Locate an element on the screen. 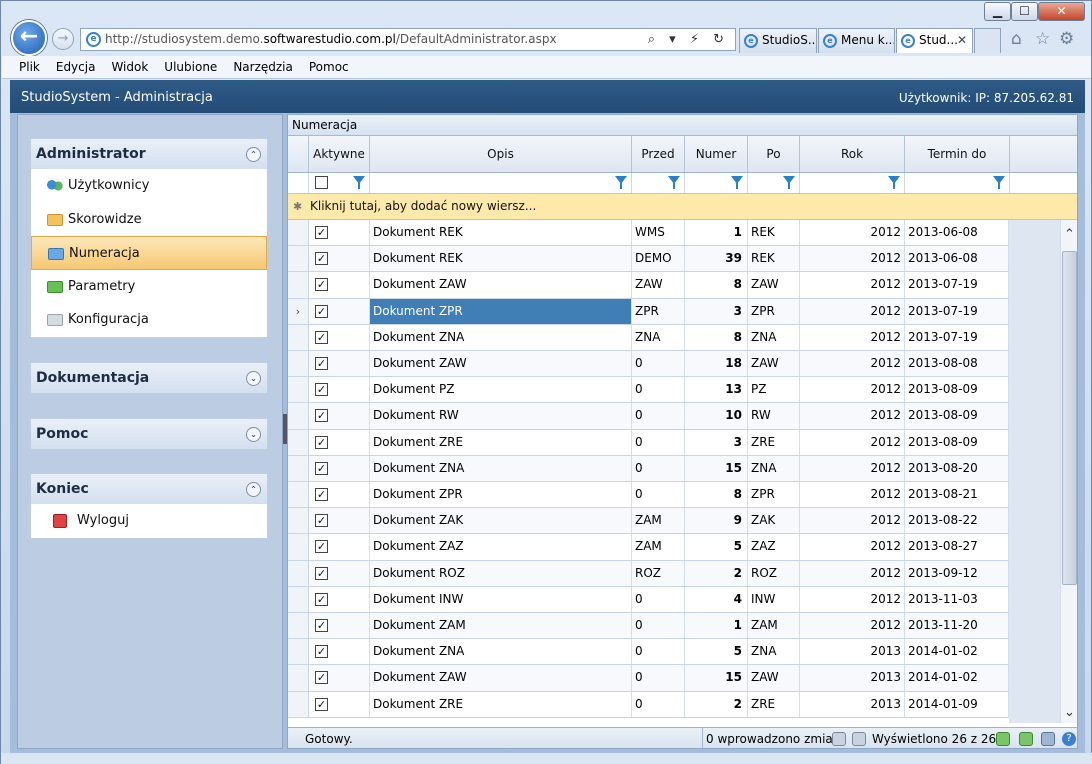 This screenshot has width=1092, height=764. table-row: ✓ Dokument ZNA ZNA 8 ZNA 2012 2013-07-19 is located at coordinates (648, 337).